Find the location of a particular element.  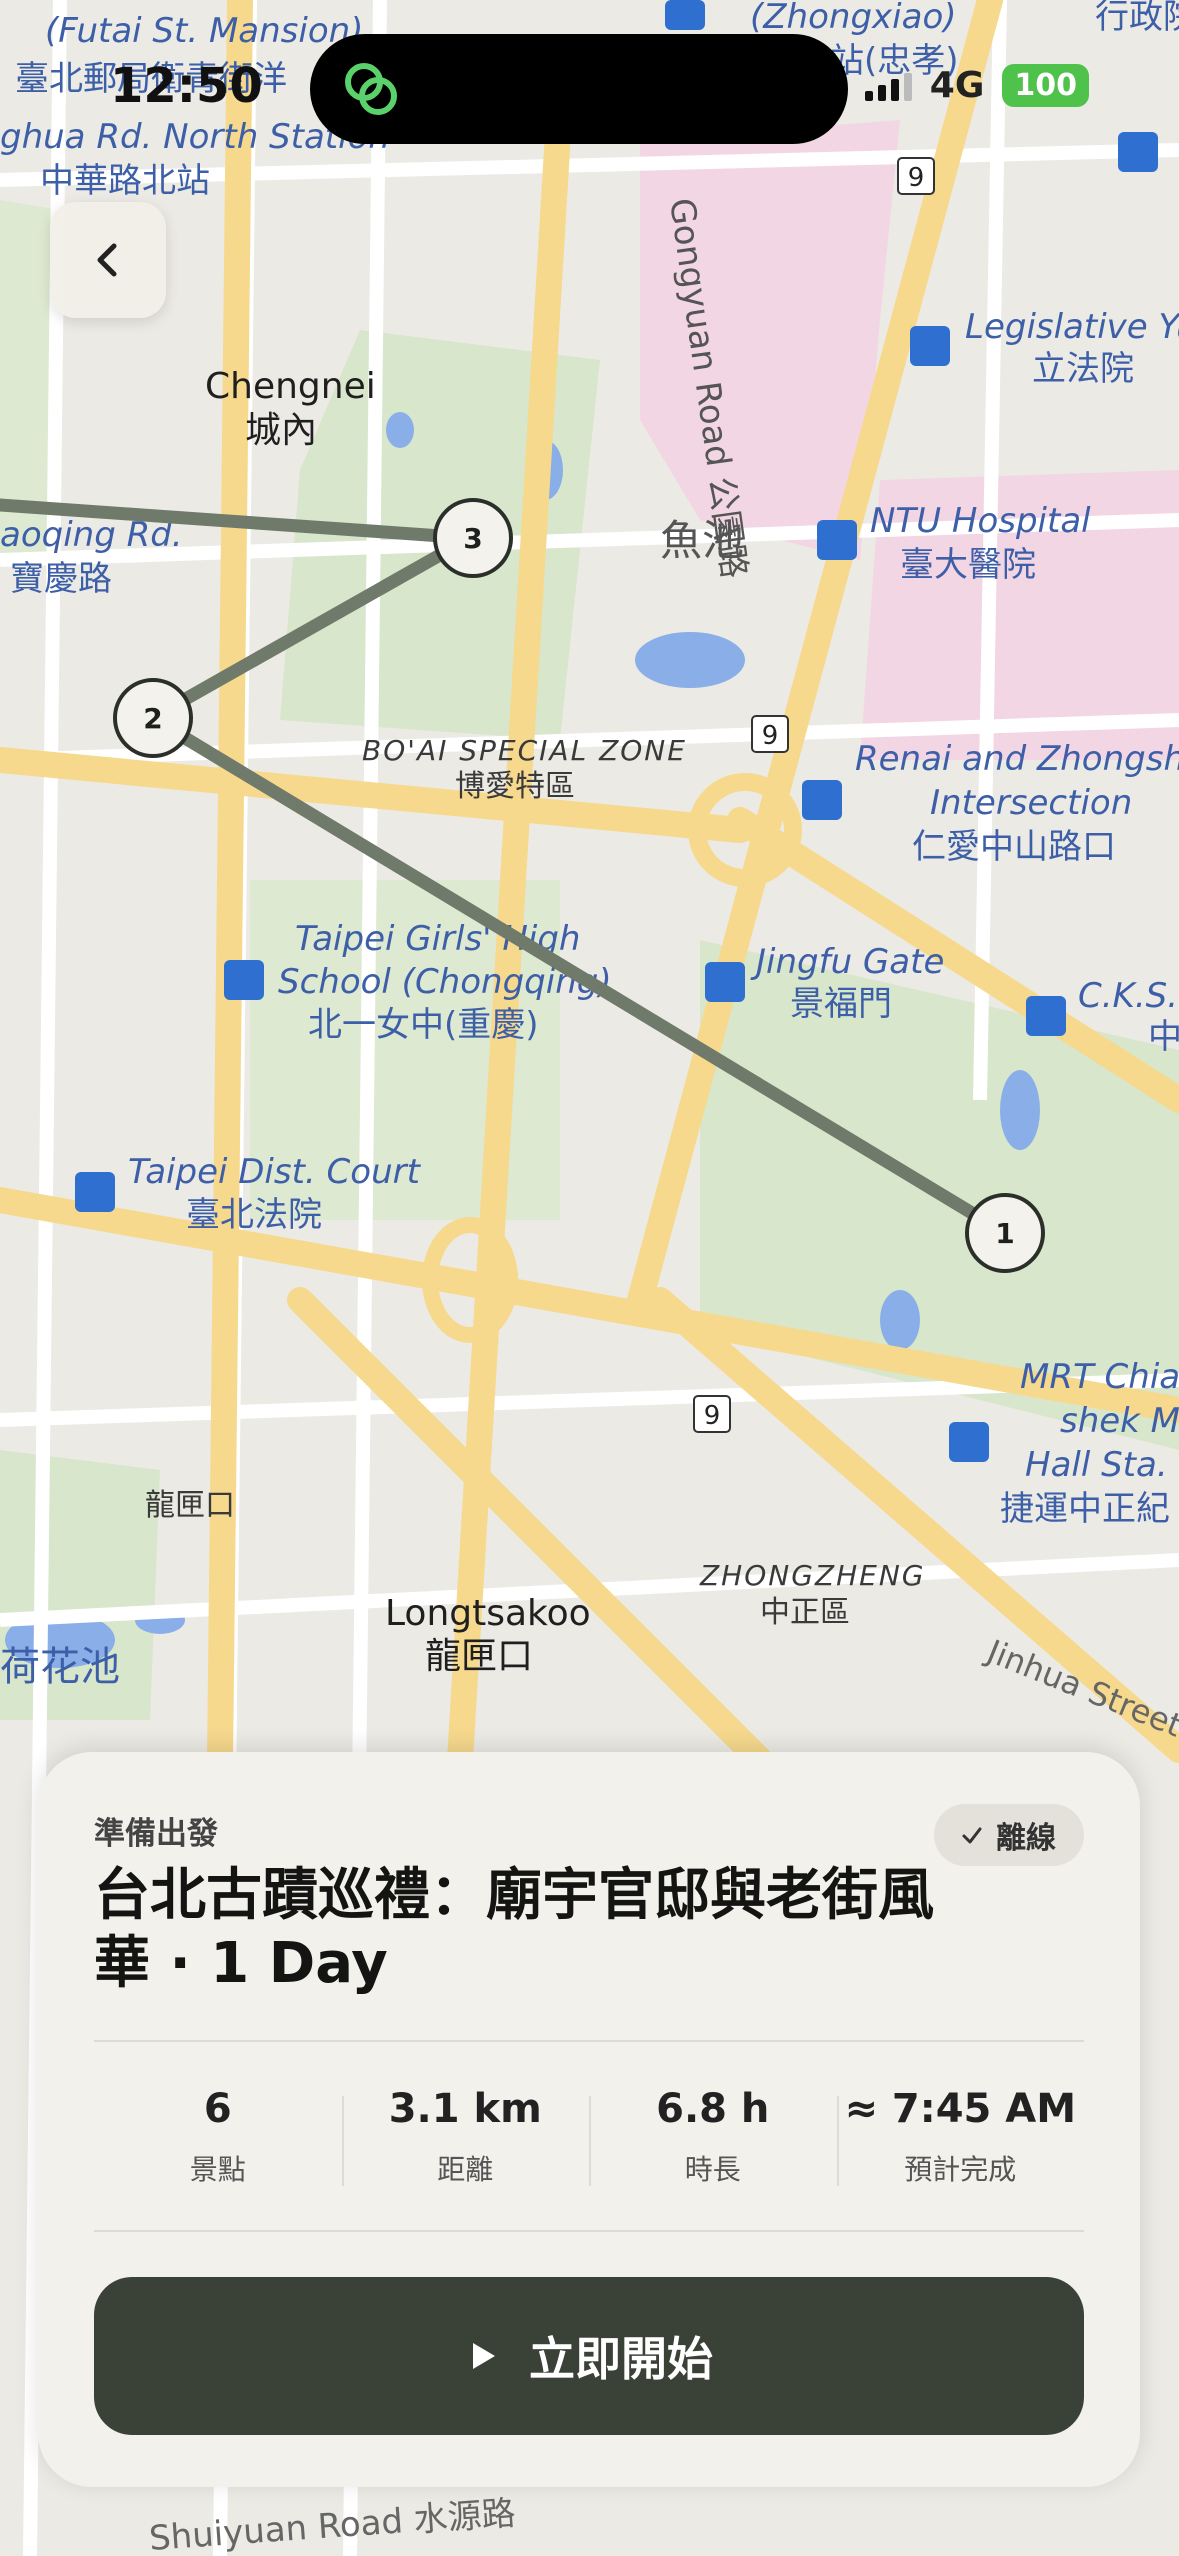

map-label: 博愛特區 is located at coordinates (515, 786).